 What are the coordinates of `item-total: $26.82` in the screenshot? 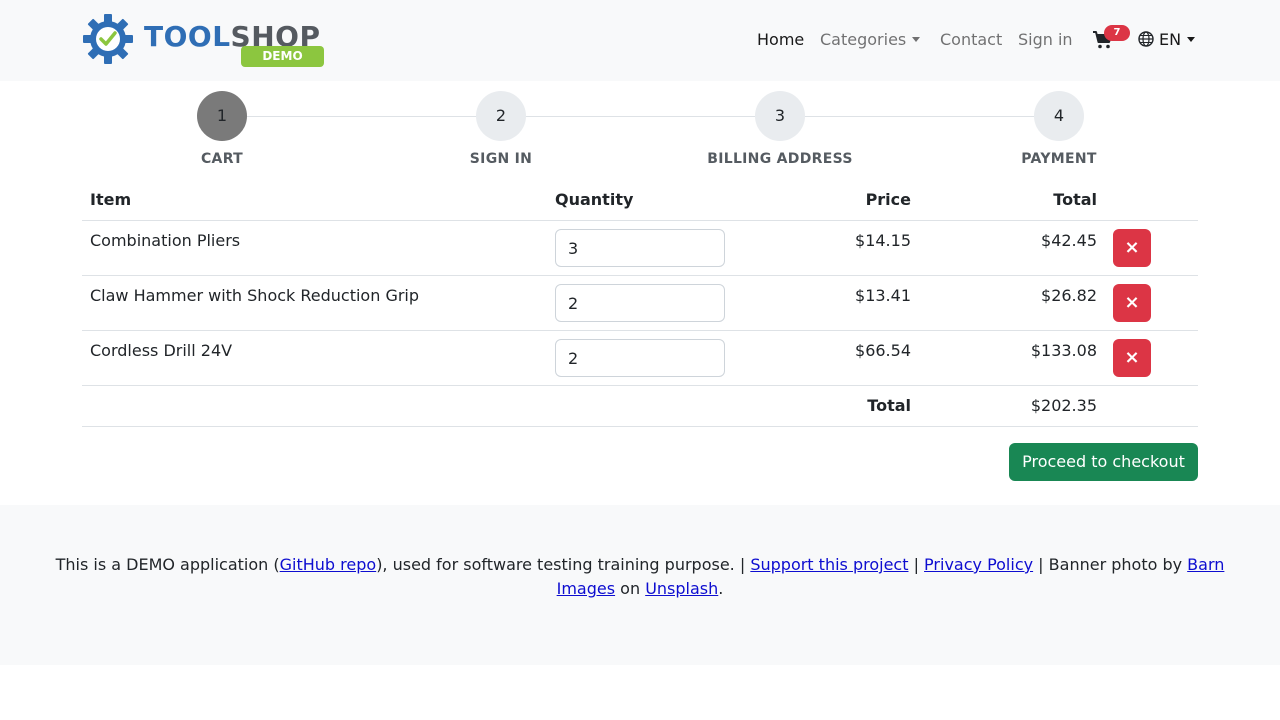 It's located at (1069, 295).